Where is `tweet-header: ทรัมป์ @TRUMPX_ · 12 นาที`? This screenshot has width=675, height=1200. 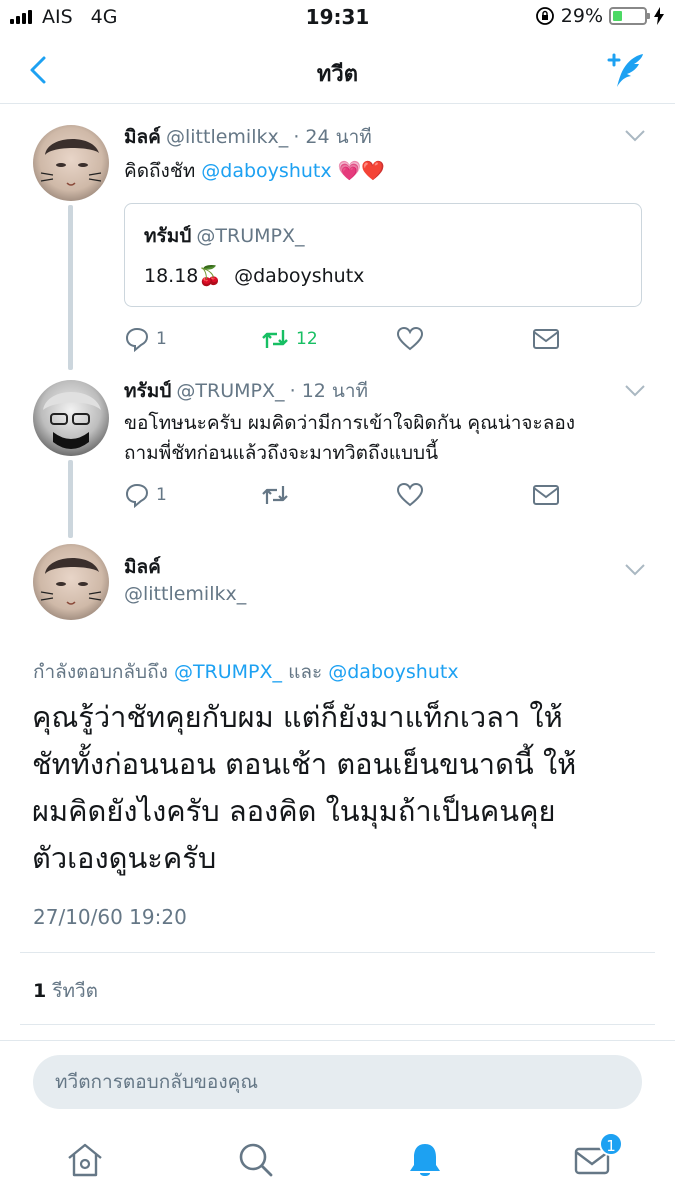 tweet-header: ทรัมป์ @TRUMPX_ · 12 นาที is located at coordinates (246, 391).